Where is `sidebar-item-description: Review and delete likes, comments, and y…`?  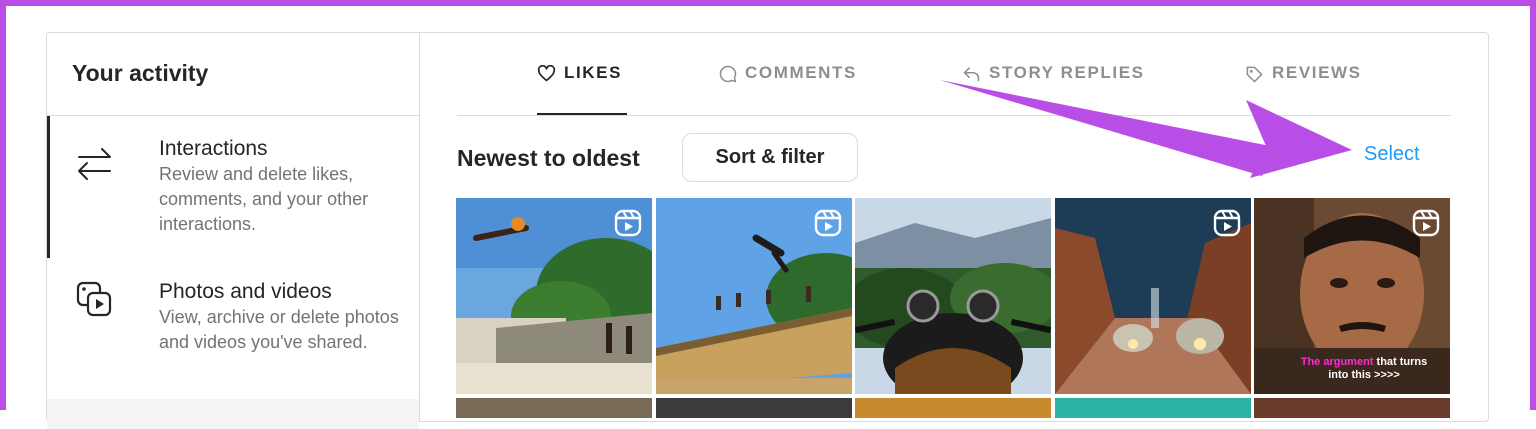
sidebar-item-description: Review and delete likes, comments, and y… is located at coordinates (264, 199).